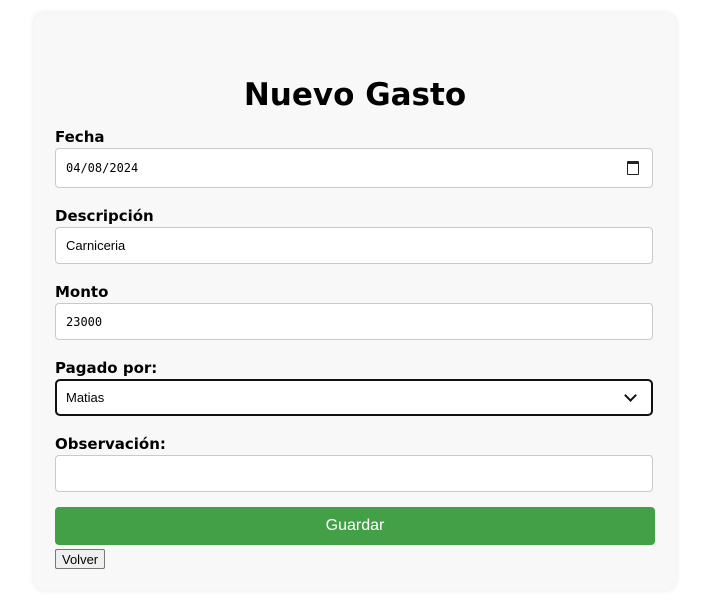 This screenshot has height=614, width=720. Describe the element at coordinates (82, 292) in the screenshot. I see `monto-label: Monto` at that location.